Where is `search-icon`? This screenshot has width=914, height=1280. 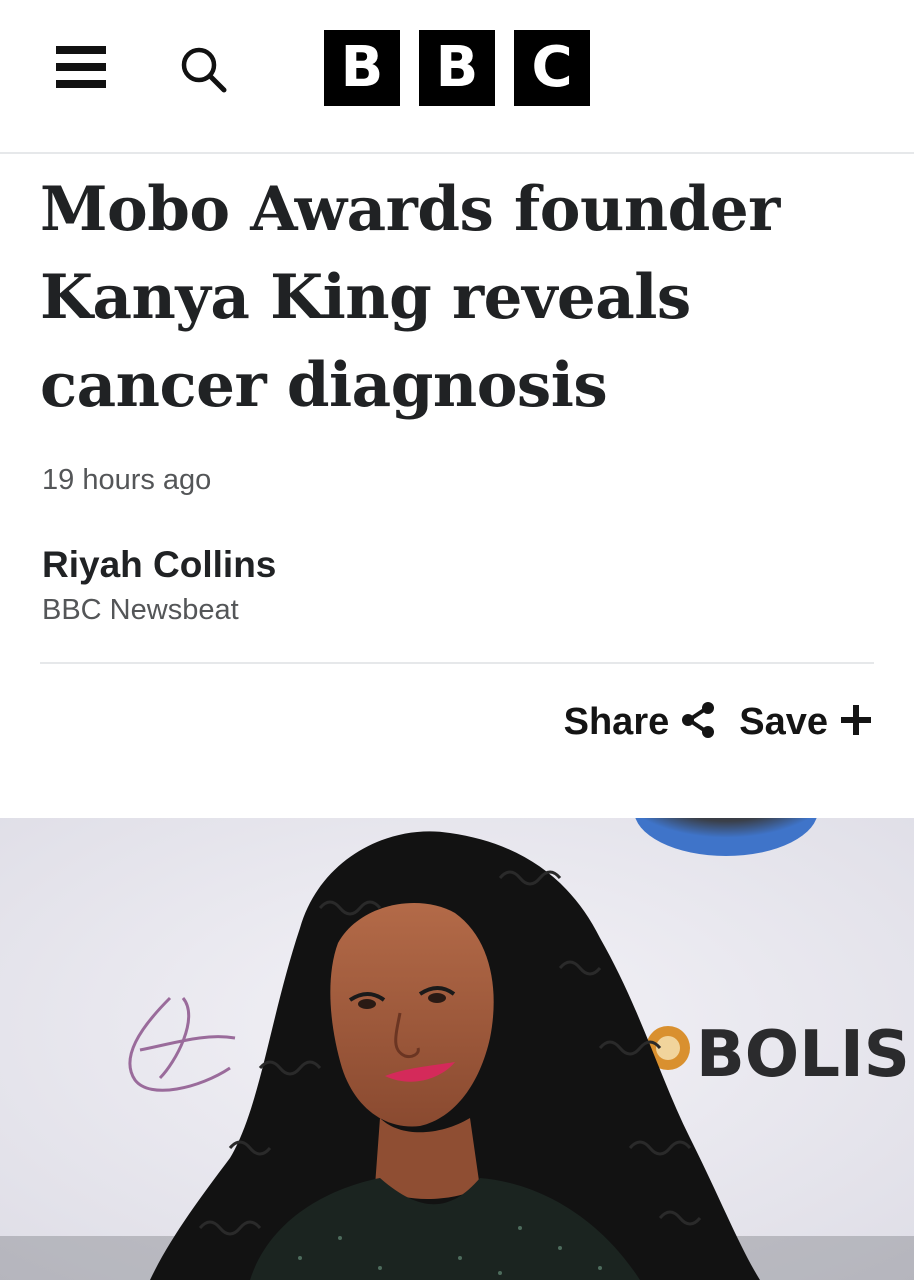
search-icon is located at coordinates (202, 70).